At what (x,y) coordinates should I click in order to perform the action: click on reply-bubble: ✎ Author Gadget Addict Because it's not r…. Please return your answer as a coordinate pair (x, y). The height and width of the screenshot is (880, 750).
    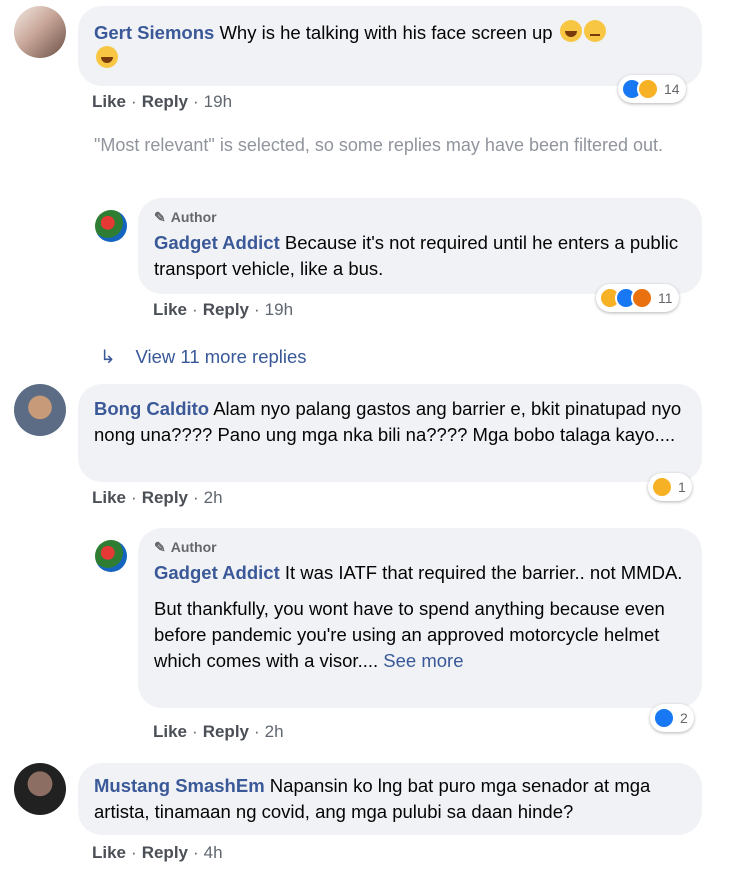
    Looking at the image, I should click on (420, 246).